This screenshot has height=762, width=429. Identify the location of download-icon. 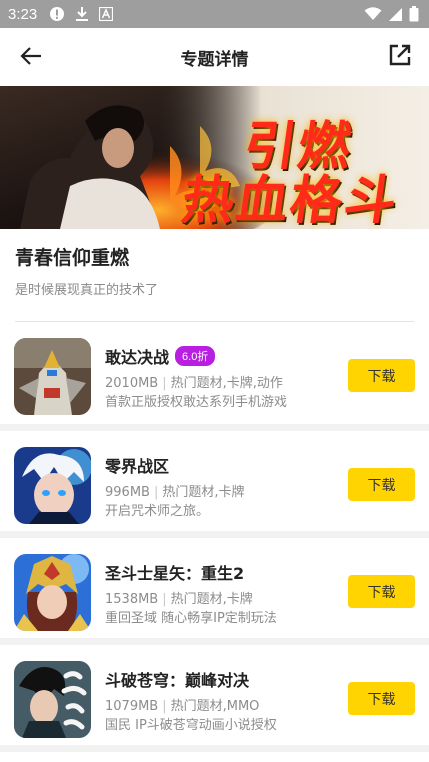
(82, 14).